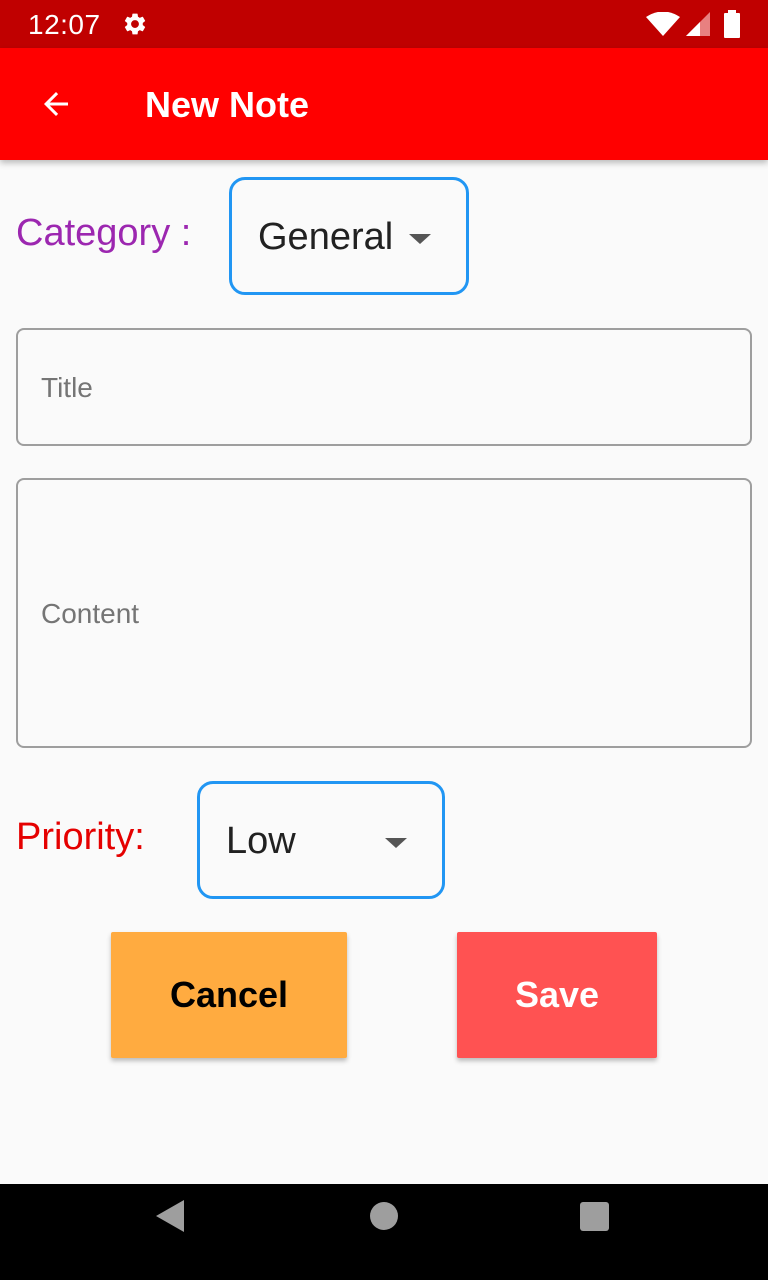 Image resolution: width=768 pixels, height=1280 pixels. Describe the element at coordinates (663, 24) in the screenshot. I see `wifi-icon` at that location.